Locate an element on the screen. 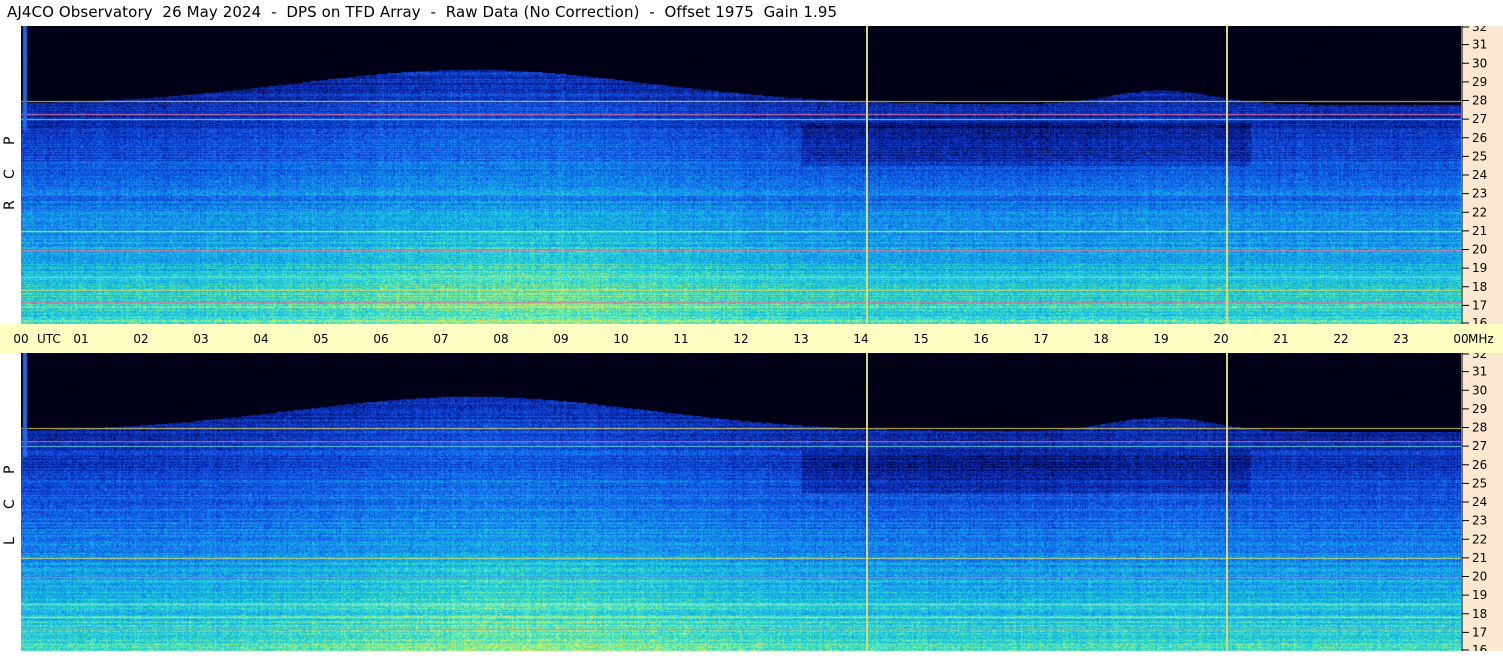 This screenshot has width=1503, height=672. time-tick-label: 19 is located at coordinates (1160, 339).